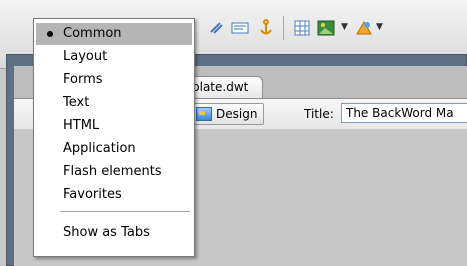  I want to click on toolbar-separator, so click(283, 28).